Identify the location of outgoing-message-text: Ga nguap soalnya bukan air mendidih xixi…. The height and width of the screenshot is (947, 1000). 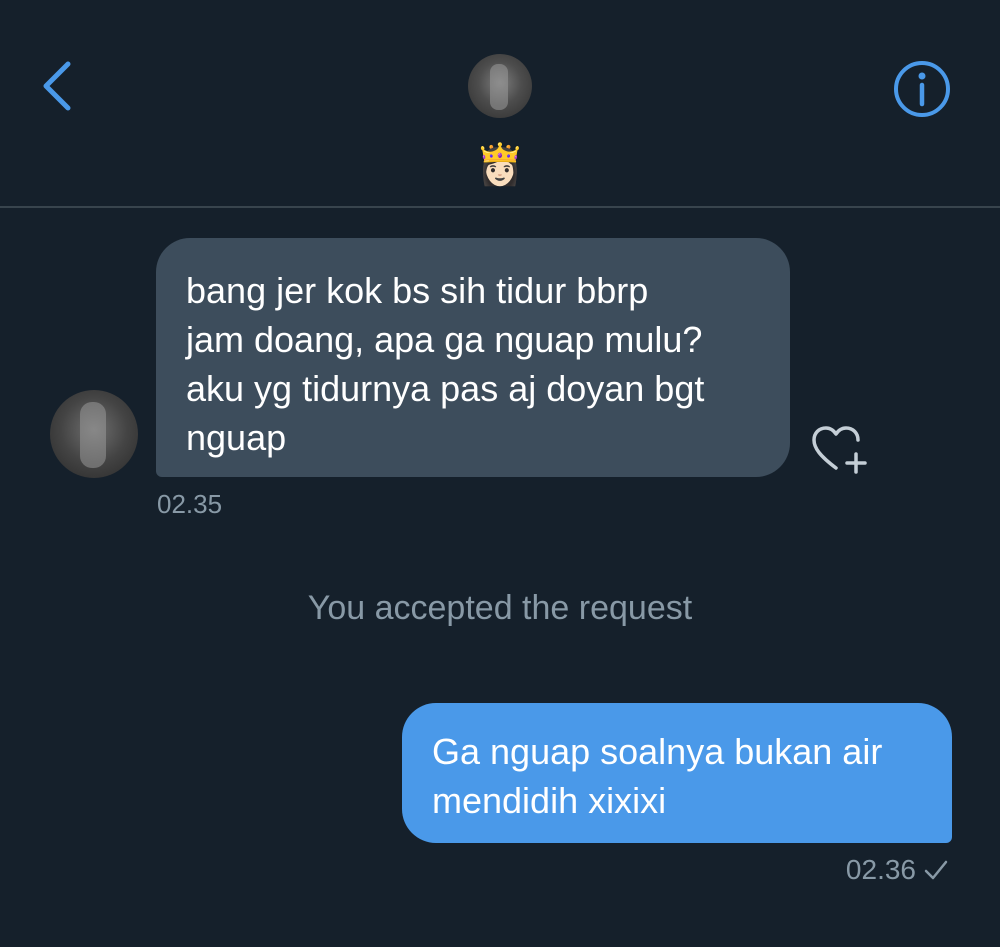
(657, 776).